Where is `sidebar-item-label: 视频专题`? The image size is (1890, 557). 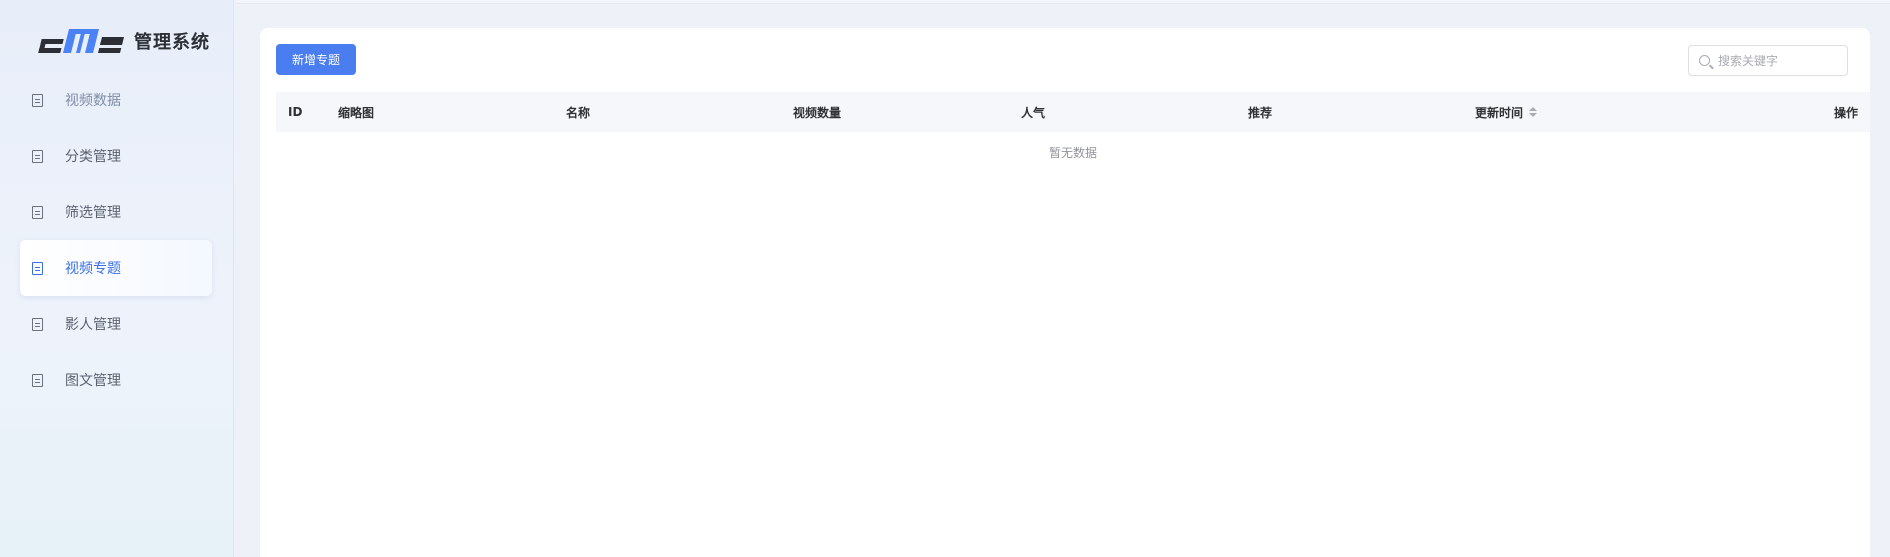
sidebar-item-label: 视频专题 is located at coordinates (93, 269).